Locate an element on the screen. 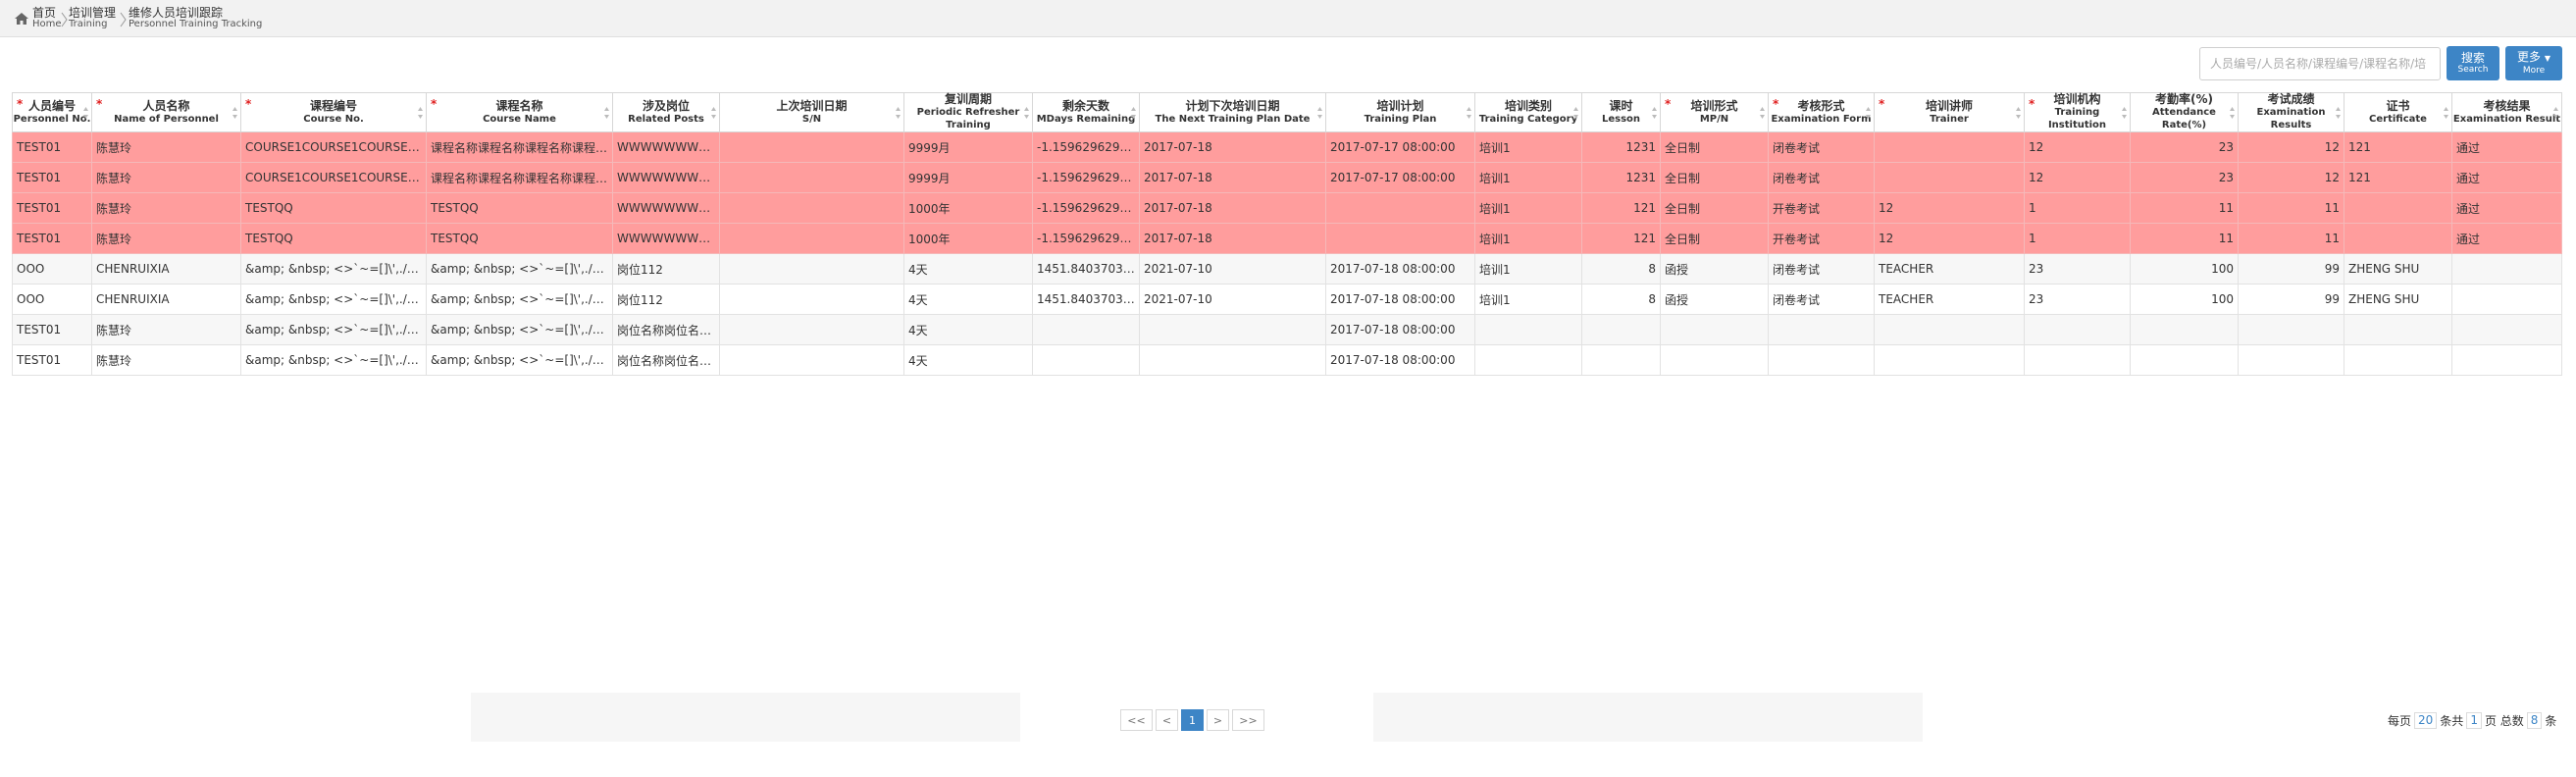 The height and width of the screenshot is (777, 2576). column-header: * 人员名称 Name of Personnel is located at coordinates (166, 112).